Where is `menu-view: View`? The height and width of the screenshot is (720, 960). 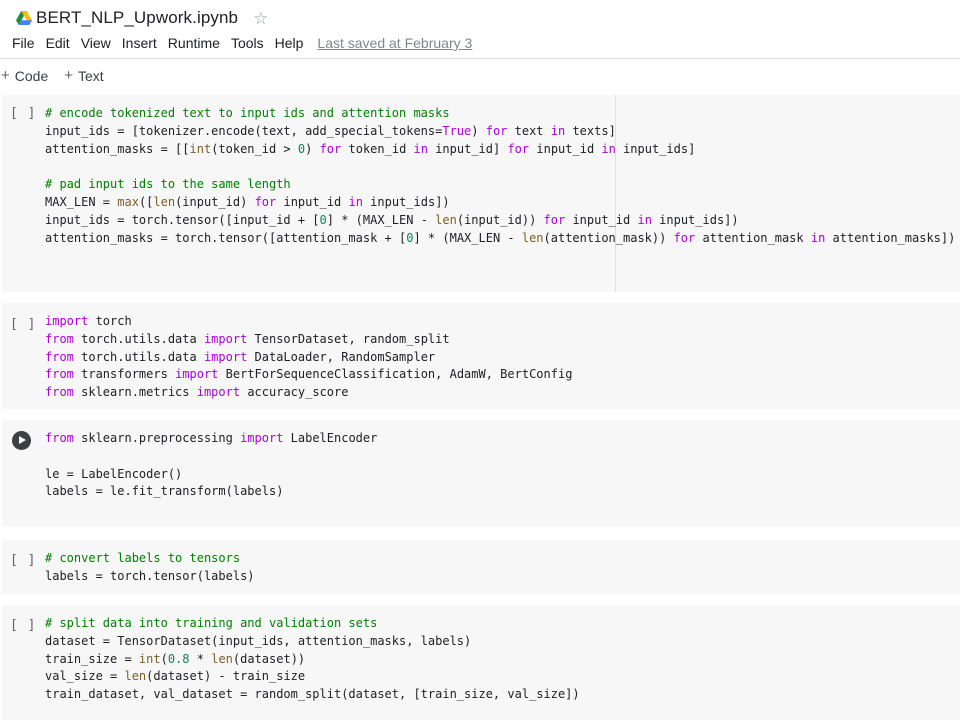 menu-view: View is located at coordinates (96, 43).